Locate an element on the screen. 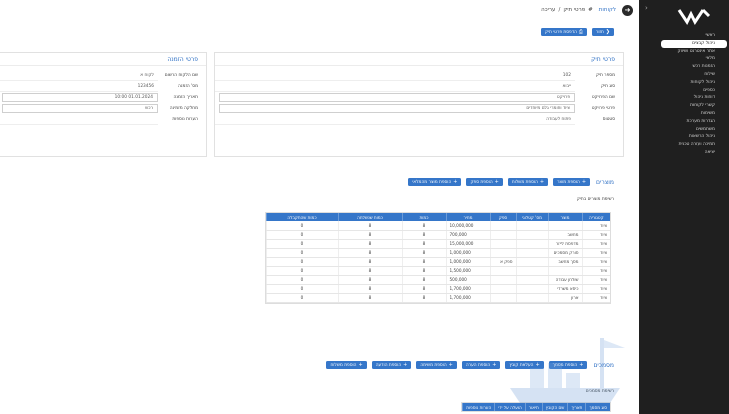 The image size is (729, 414). column-header: כמות שנשלחה is located at coordinates (369, 217).